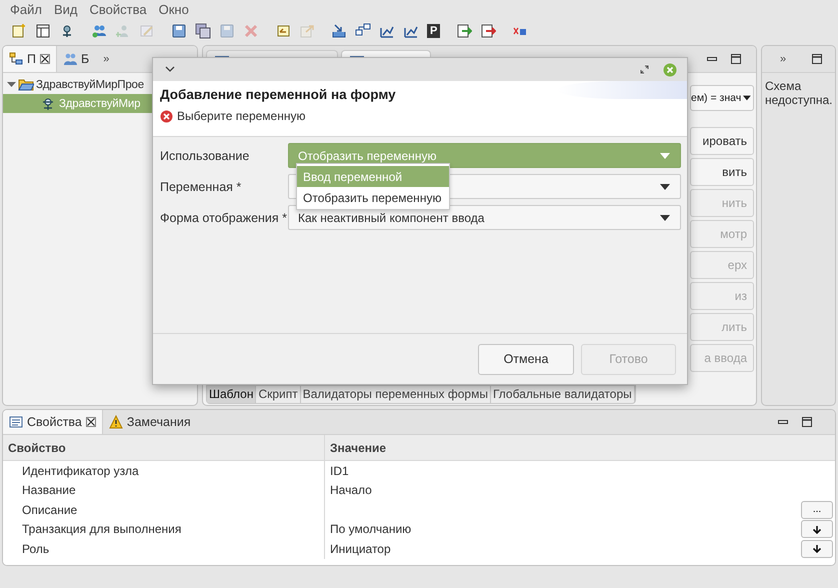  What do you see at coordinates (11, 84) in the screenshot?
I see `expand-icon` at bounding box center [11, 84].